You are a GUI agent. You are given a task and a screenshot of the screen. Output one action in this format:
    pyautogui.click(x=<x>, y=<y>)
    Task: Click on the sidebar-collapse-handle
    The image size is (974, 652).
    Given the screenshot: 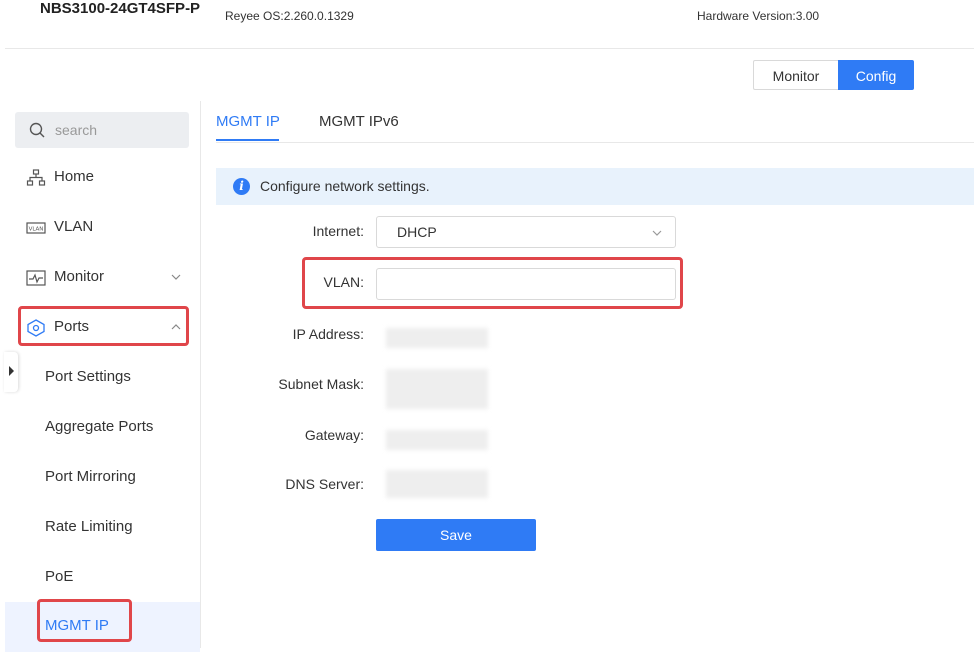 What is the action you would take?
    pyautogui.click(x=11, y=372)
    